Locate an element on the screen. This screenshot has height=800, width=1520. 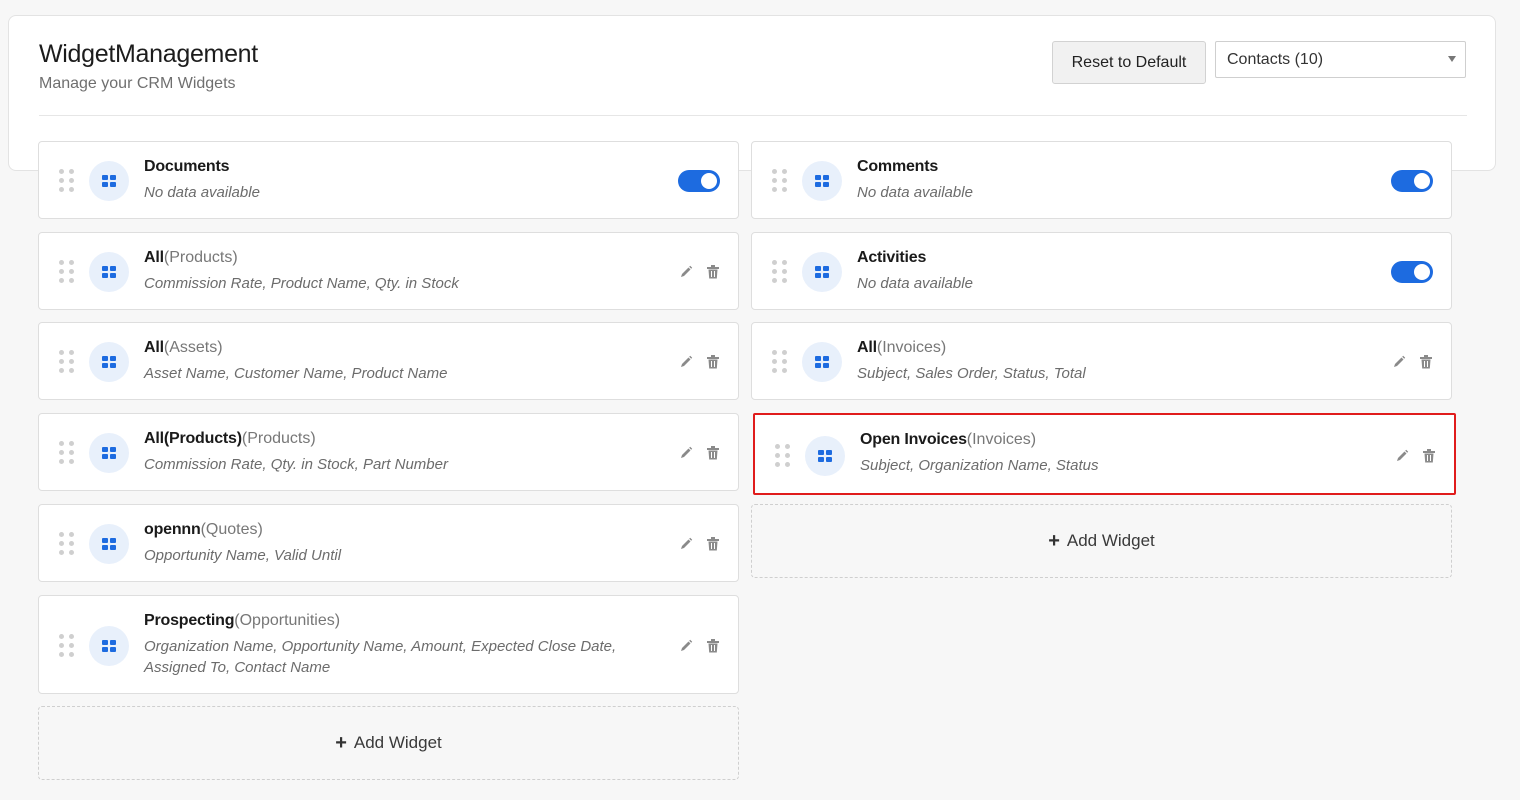
widget-title: Activities is located at coordinates (891, 258).